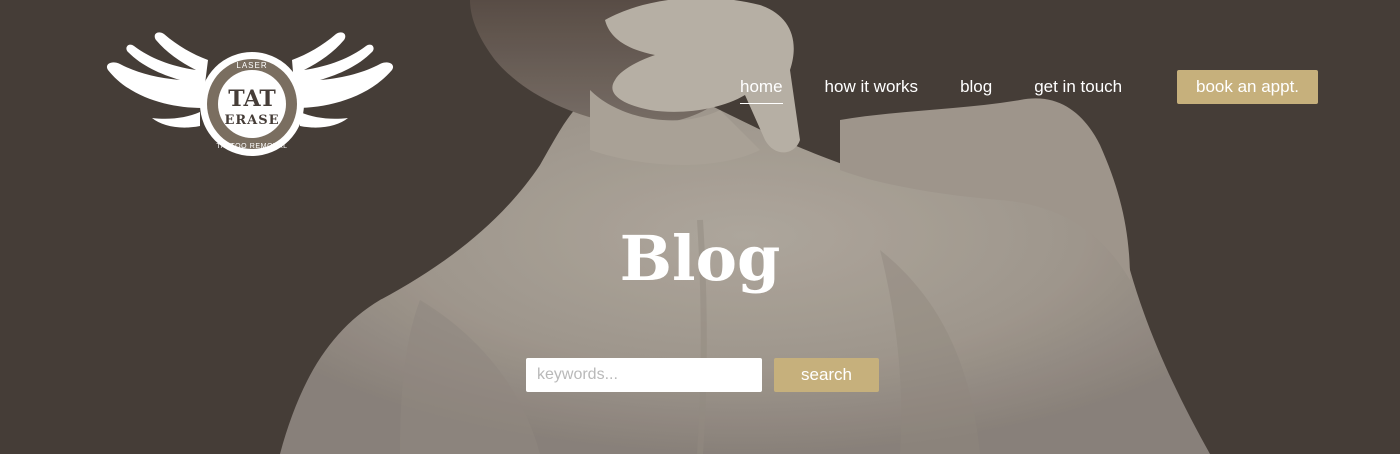  I want to click on svg-text: LASER, so click(251, 65).